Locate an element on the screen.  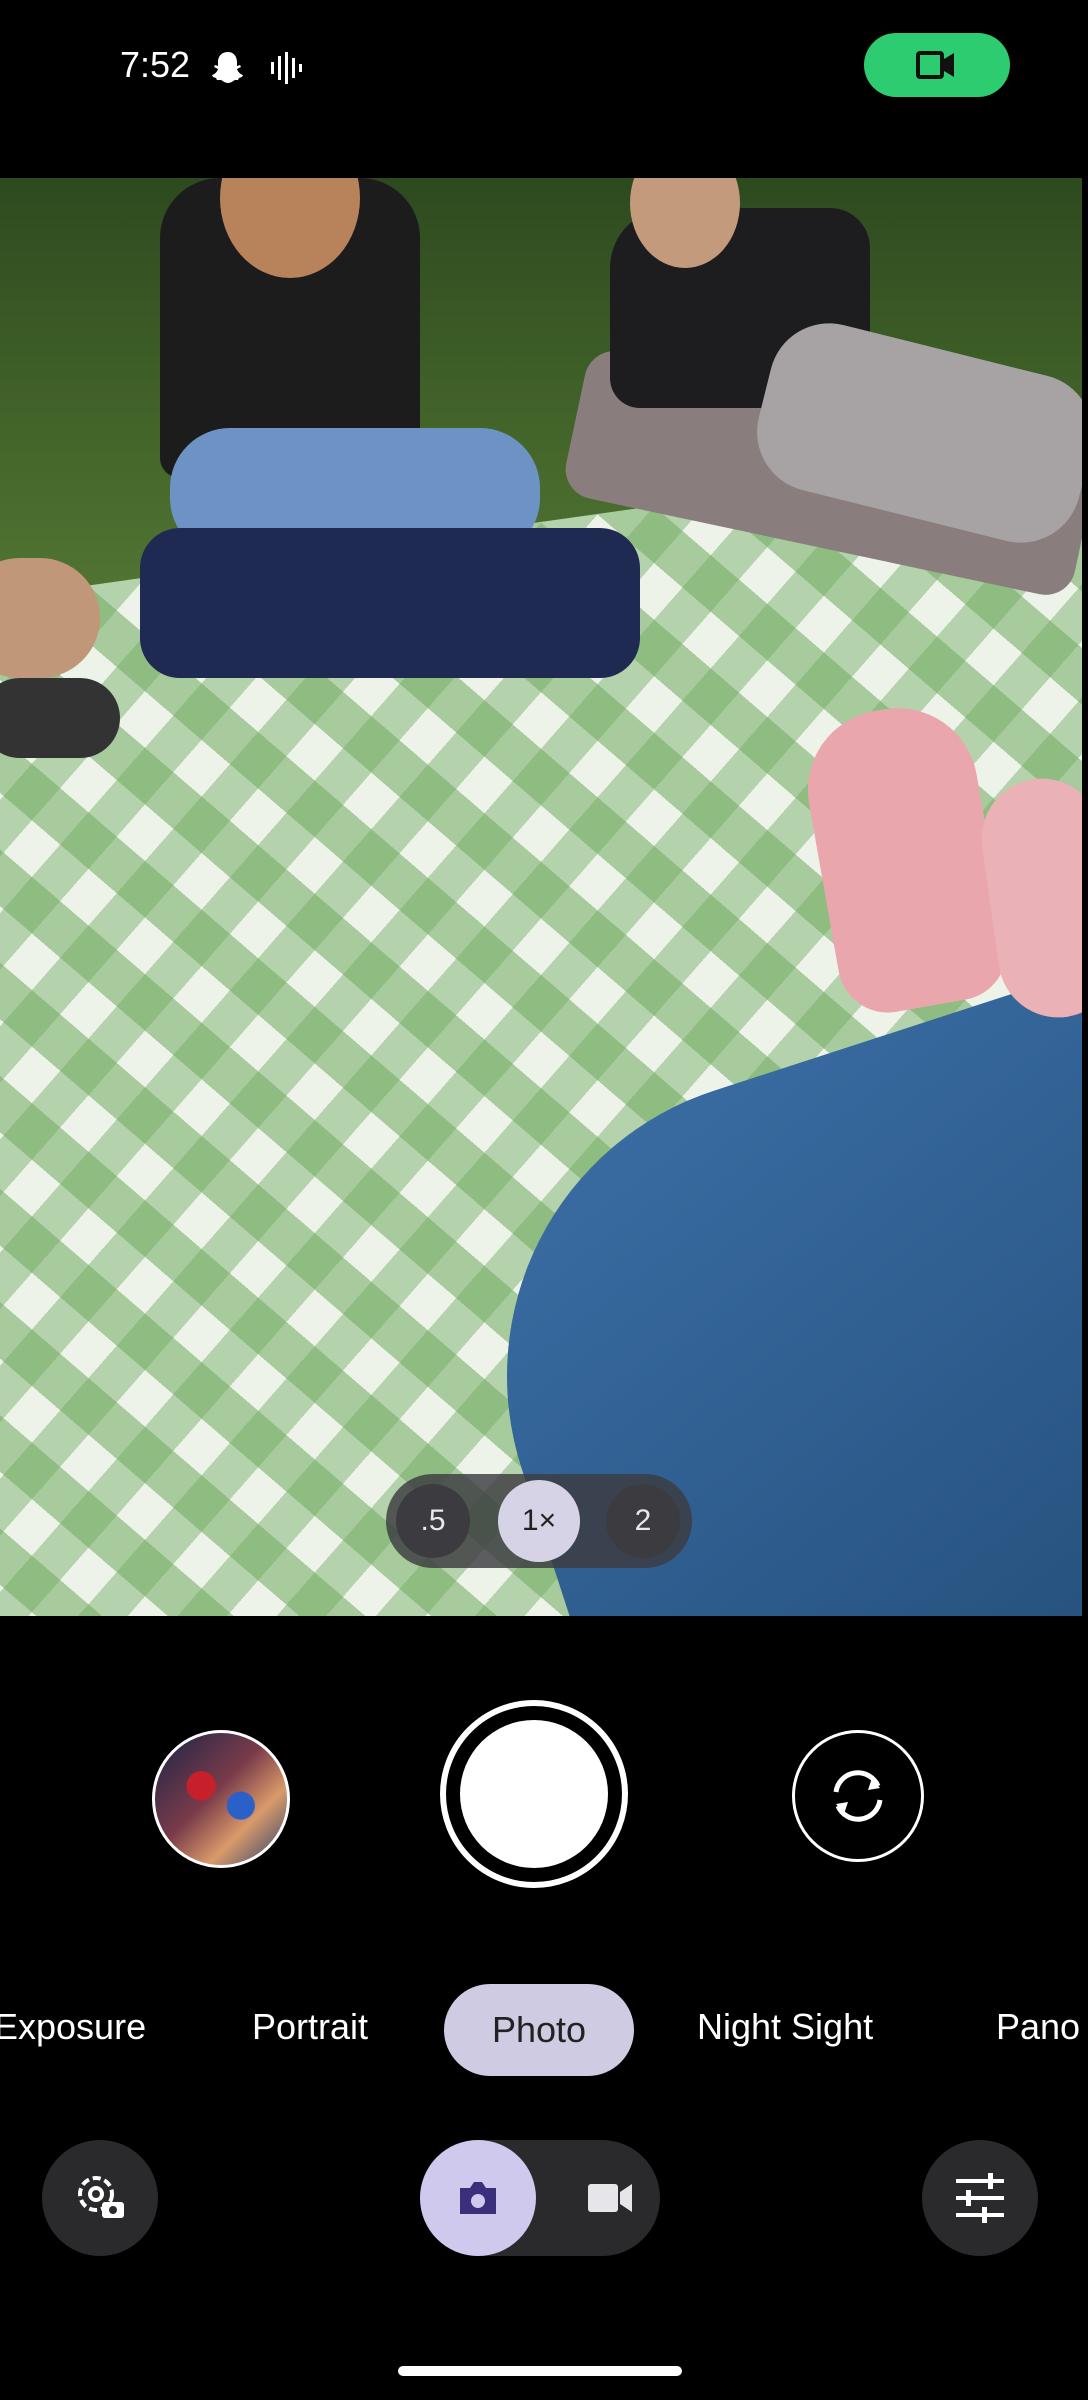
mode-selector: Exposure Portrait Photo Night Sight Pano is located at coordinates (544, 2030).